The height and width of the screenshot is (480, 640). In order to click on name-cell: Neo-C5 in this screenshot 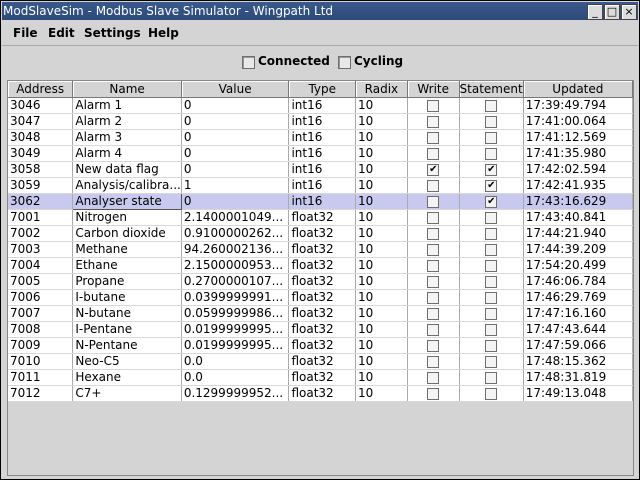, I will do `click(127, 361)`.